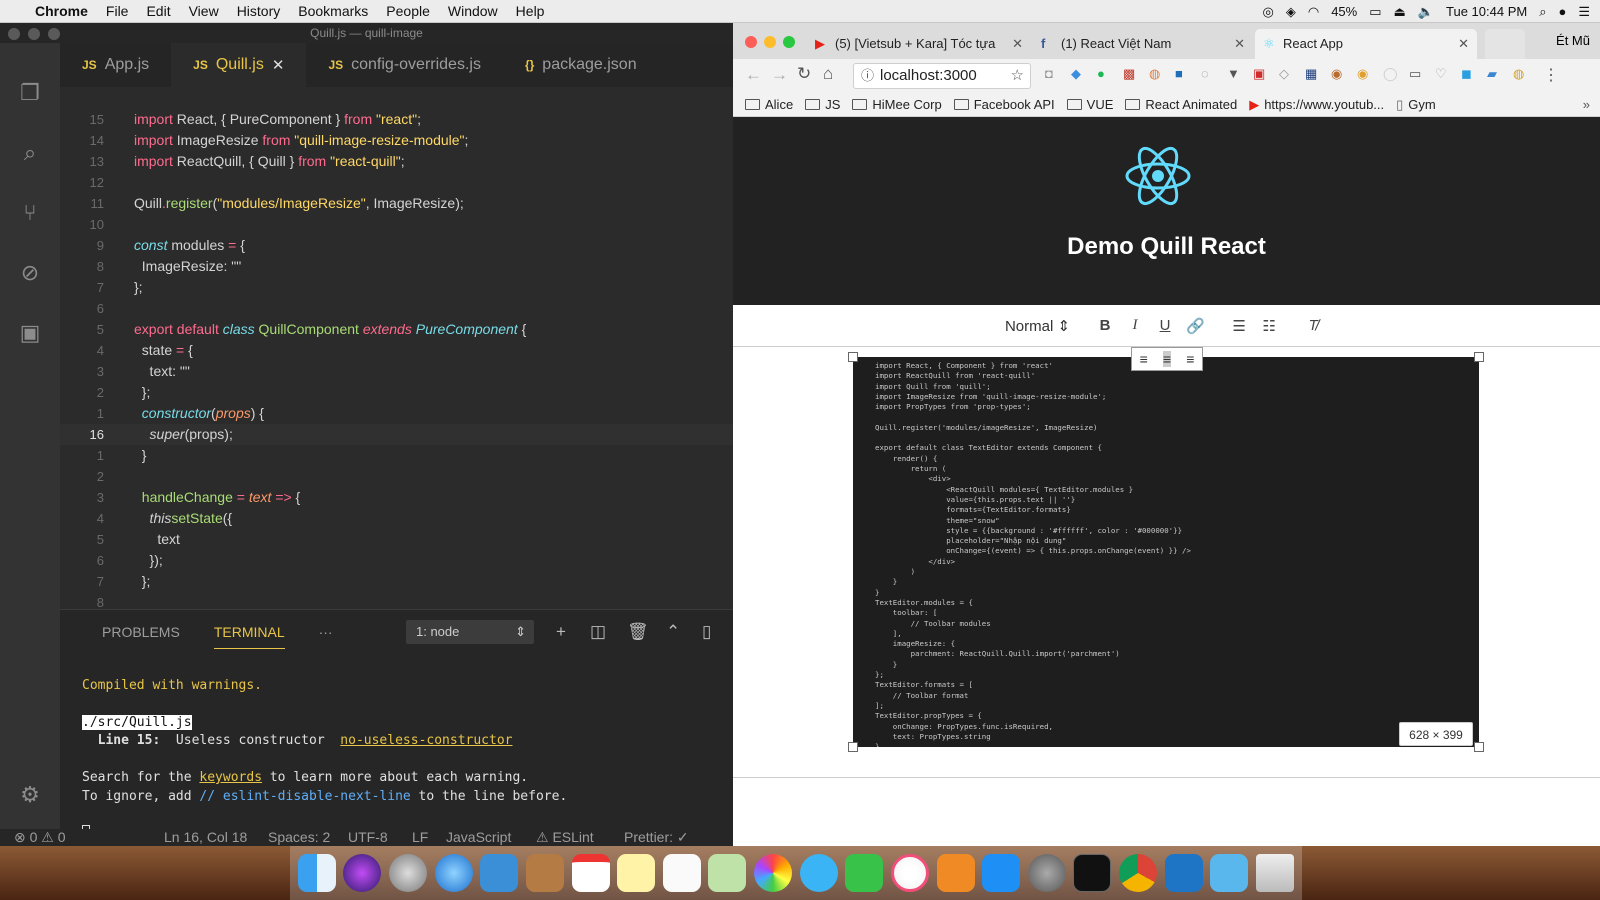 The image size is (1600, 900). Describe the element at coordinates (1037, 326) in the screenshot. I see `format-select: Normal ⇕` at that location.